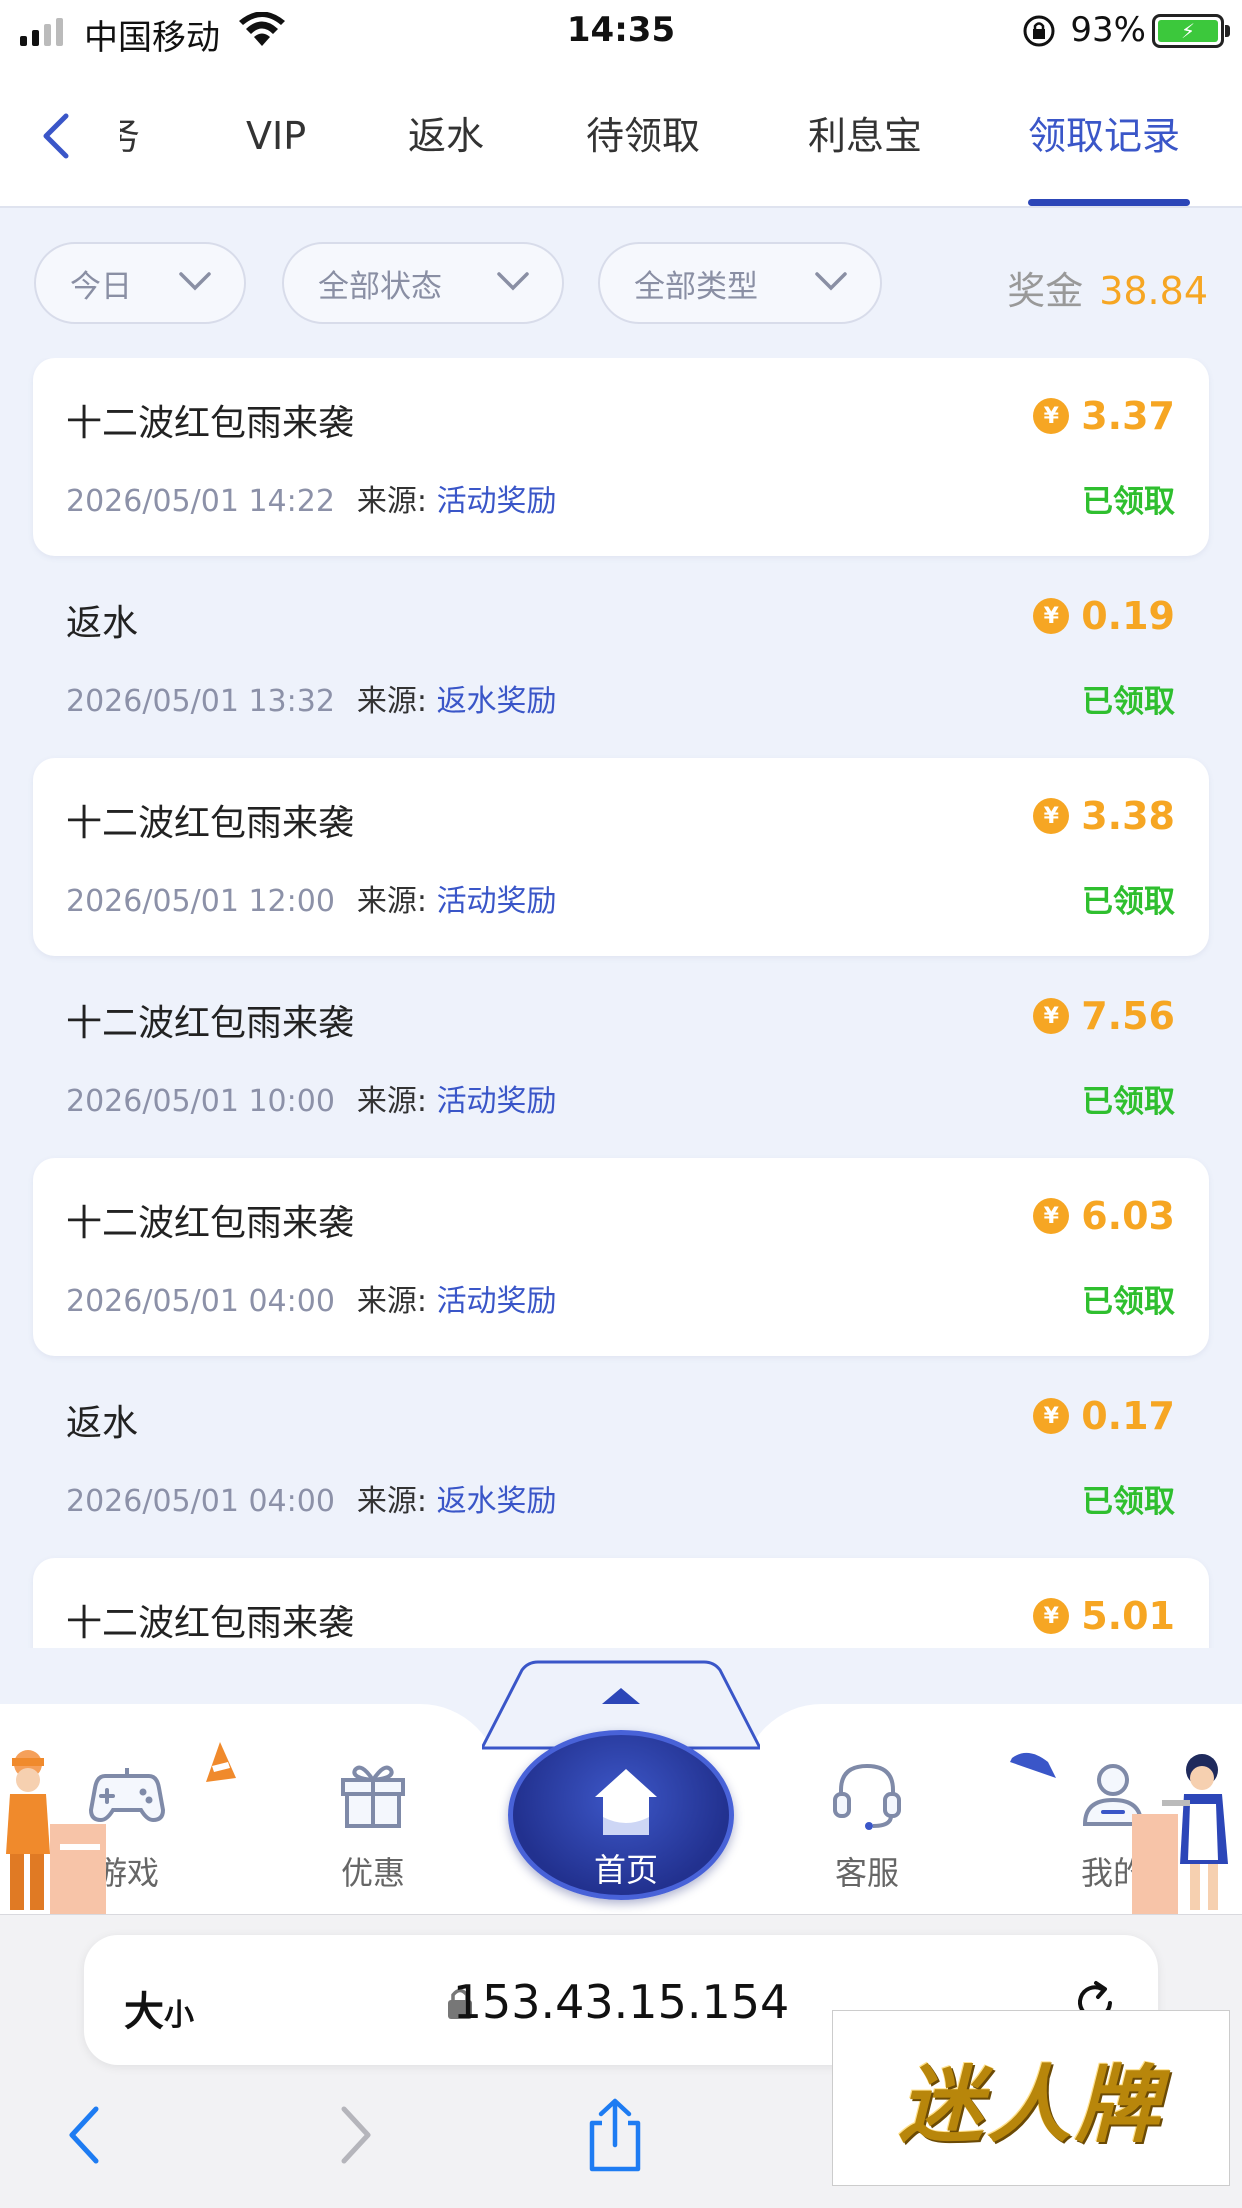 This screenshot has height=2208, width=1242. I want to click on browser-back-button, so click(84, 2135).